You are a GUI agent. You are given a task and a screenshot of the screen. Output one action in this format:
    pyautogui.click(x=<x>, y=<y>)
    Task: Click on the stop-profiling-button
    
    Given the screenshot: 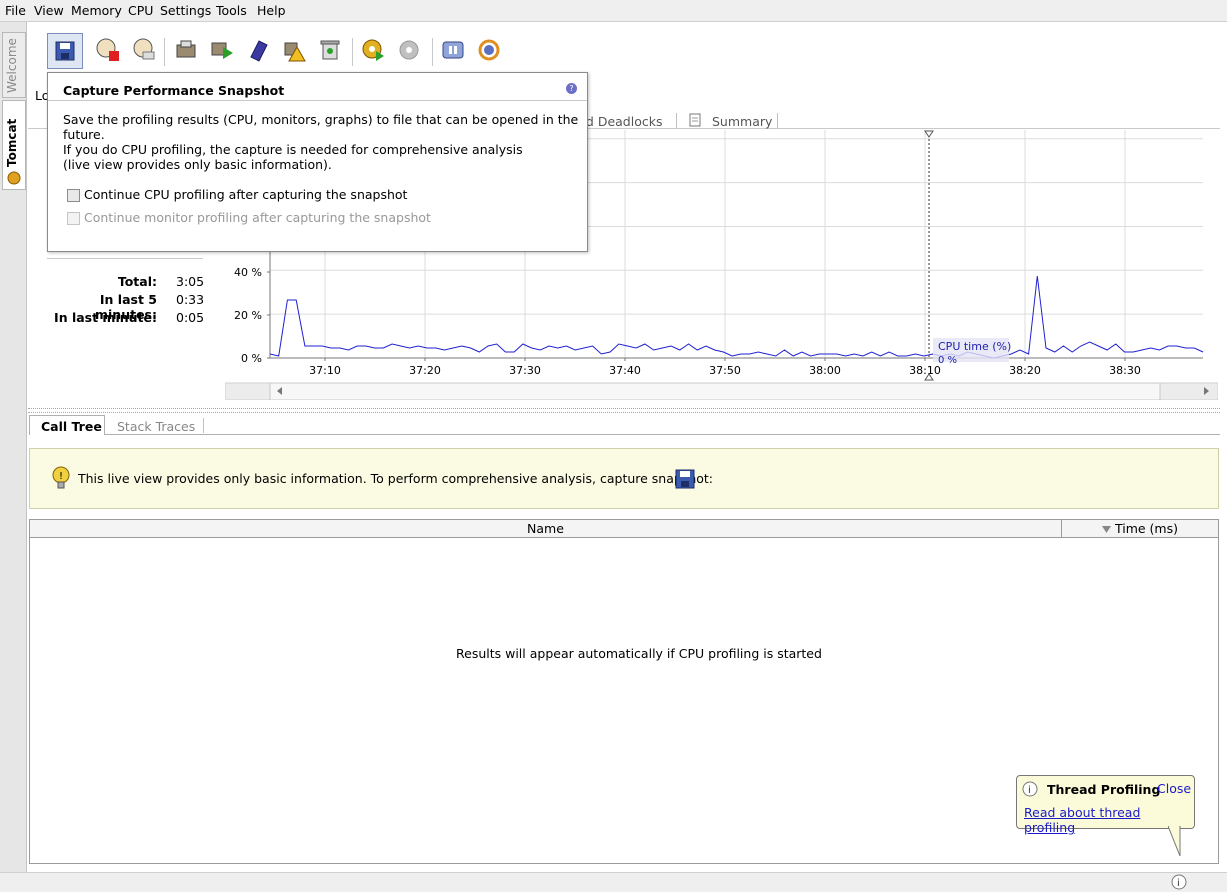 What is the action you would take?
    pyautogui.click(x=108, y=50)
    